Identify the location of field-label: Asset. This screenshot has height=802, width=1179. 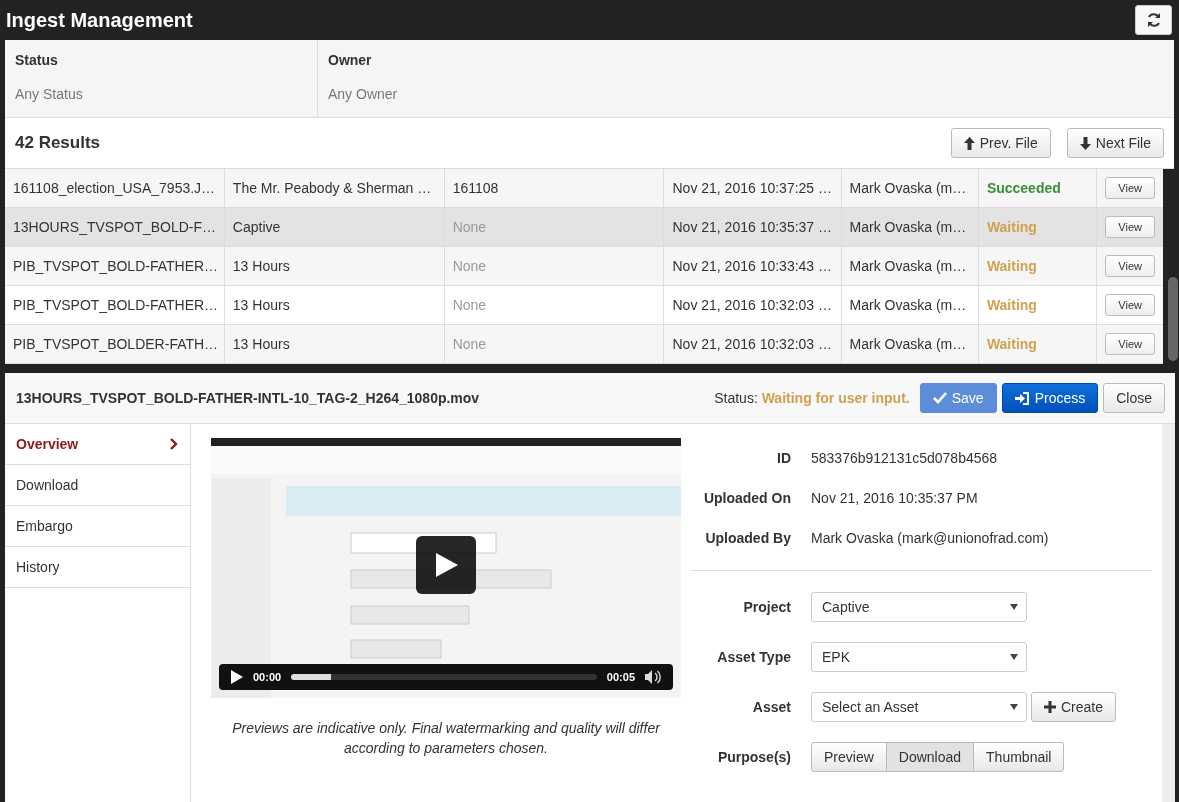
(771, 707).